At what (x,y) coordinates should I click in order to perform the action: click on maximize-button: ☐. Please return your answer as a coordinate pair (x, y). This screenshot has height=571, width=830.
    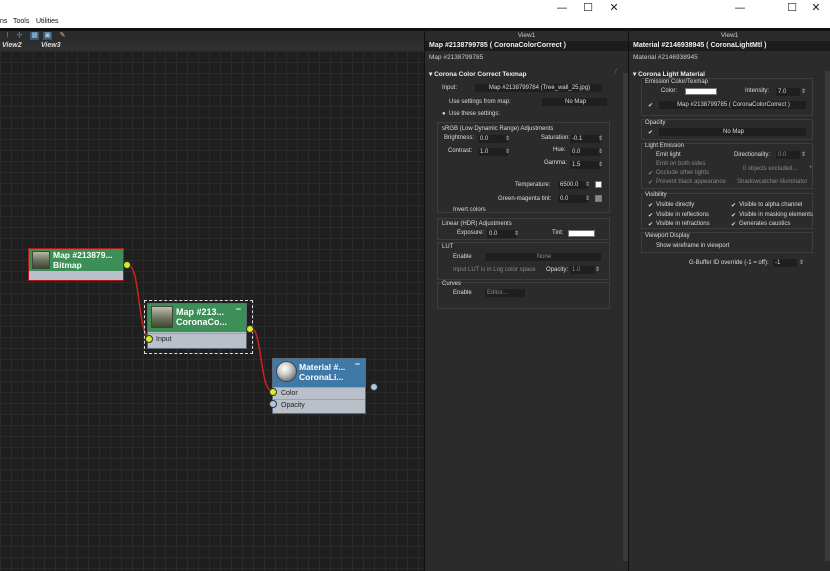
    Looking at the image, I should click on (588, 8).